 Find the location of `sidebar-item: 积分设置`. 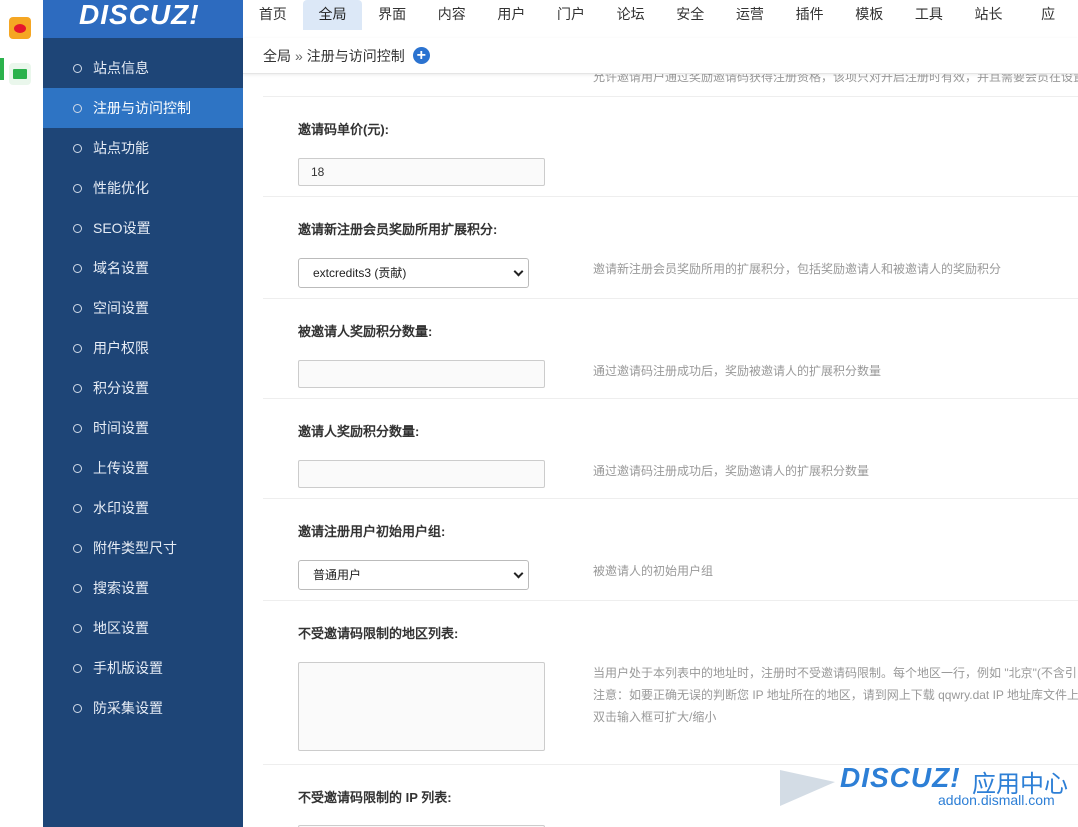

sidebar-item: 积分设置 is located at coordinates (143, 388).